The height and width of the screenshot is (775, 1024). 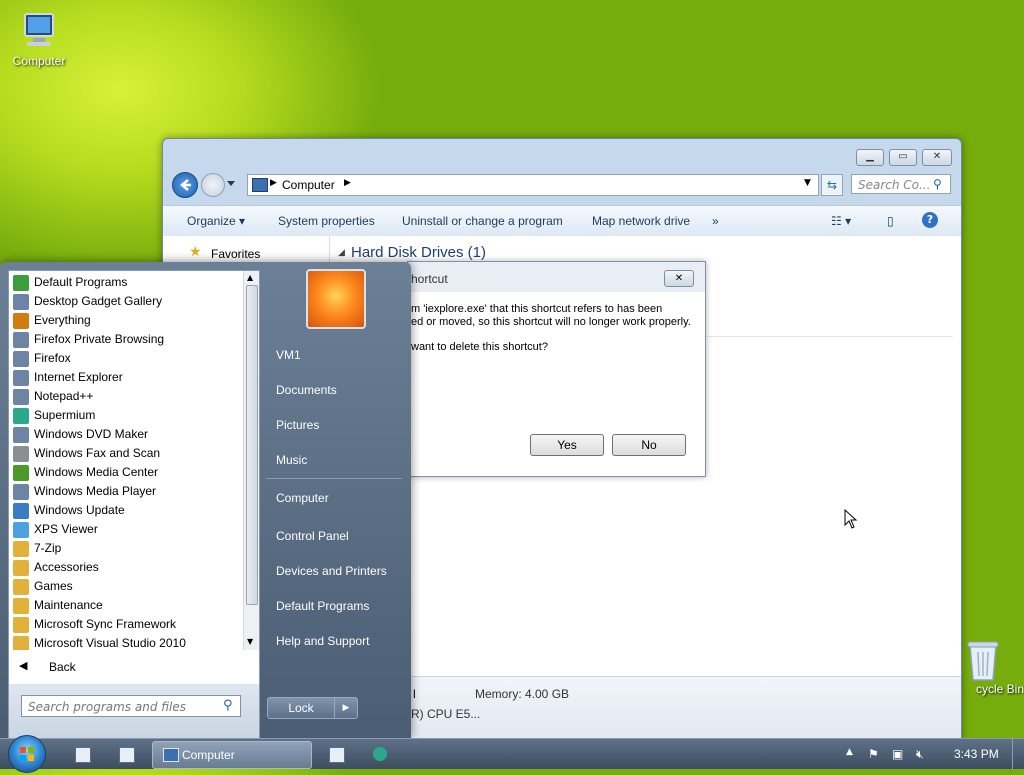 What do you see at coordinates (533, 185) in the screenshot?
I see `address-bar: ▶ Computer ▶ ▼` at bounding box center [533, 185].